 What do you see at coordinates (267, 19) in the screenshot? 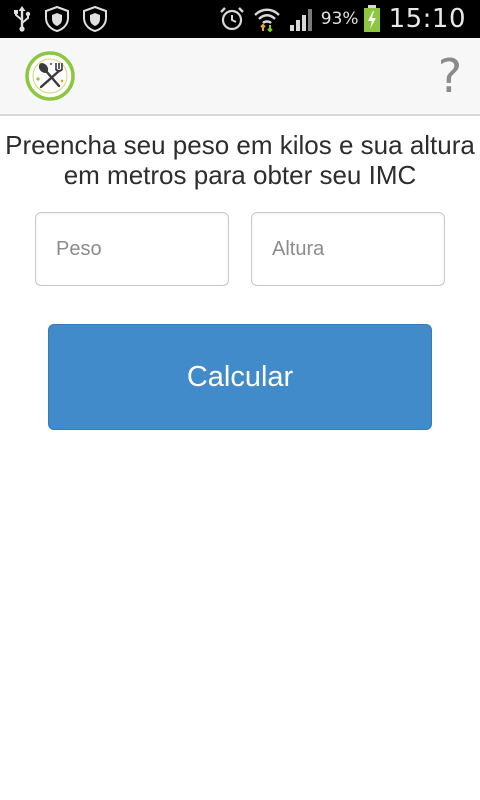
I see `wifi-icon` at bounding box center [267, 19].